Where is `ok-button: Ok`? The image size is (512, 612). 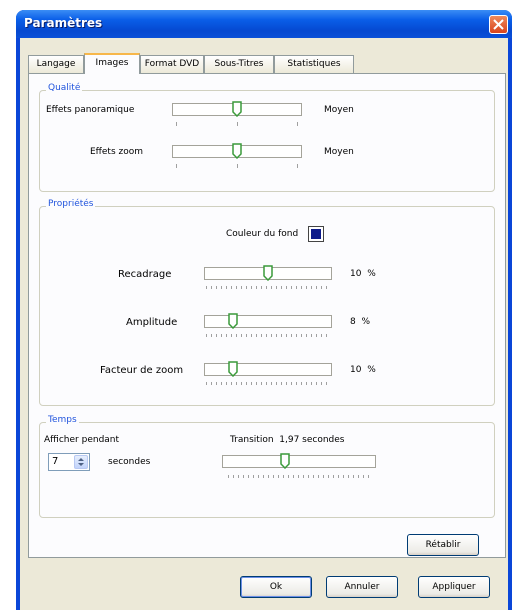
ok-button: Ok is located at coordinates (276, 587).